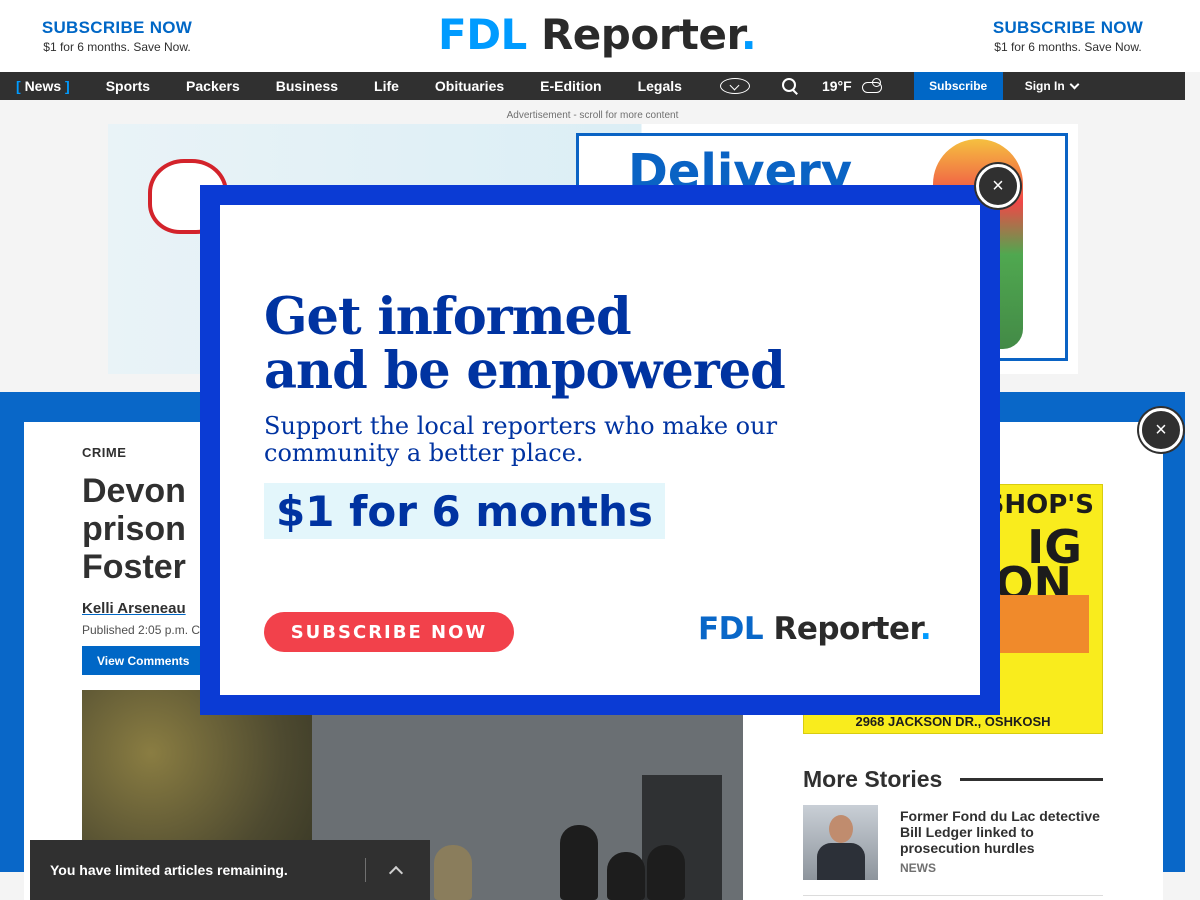 The height and width of the screenshot is (900, 1200). I want to click on modal-logo-reporter: Reporter, so click(841, 629).